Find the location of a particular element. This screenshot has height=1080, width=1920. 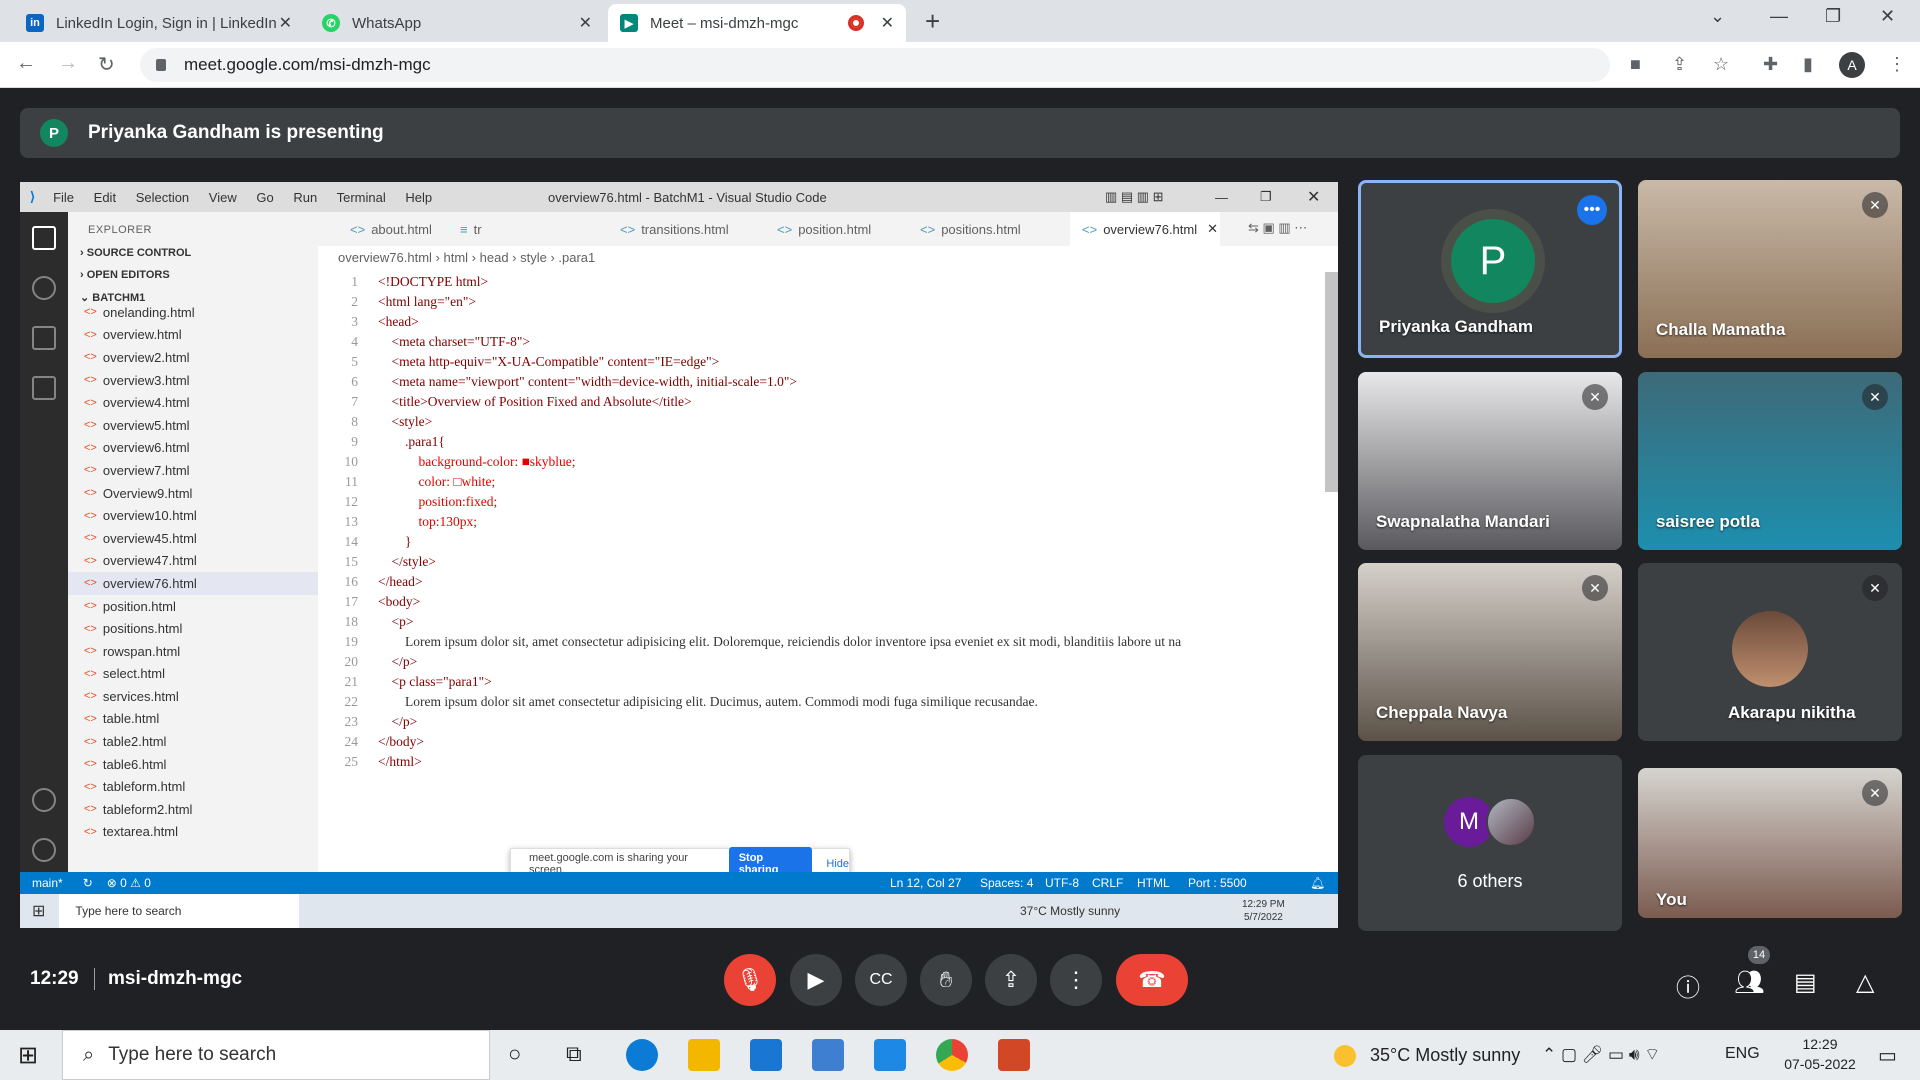

new-tab-button: + is located at coordinates (932, 21).